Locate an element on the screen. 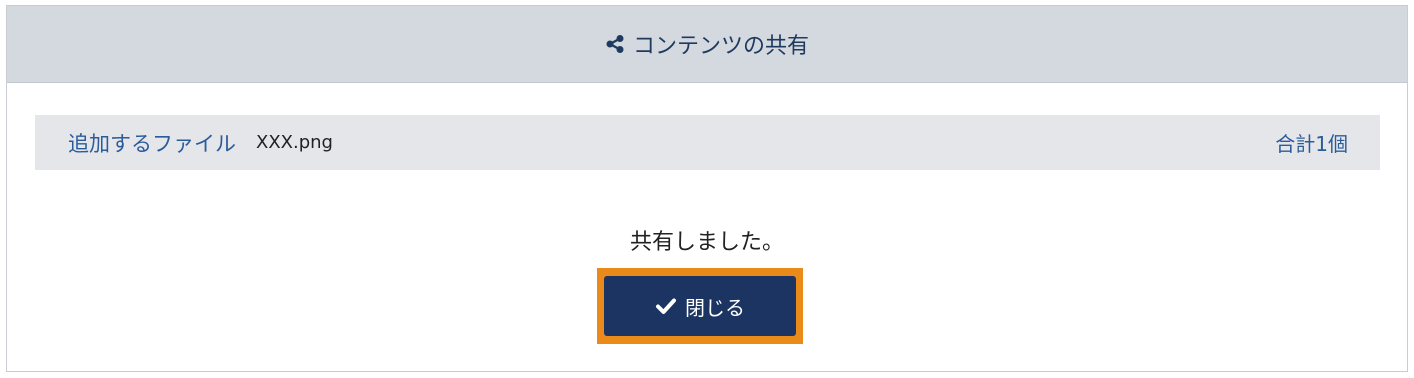  close-button: 閉じる is located at coordinates (700, 306).